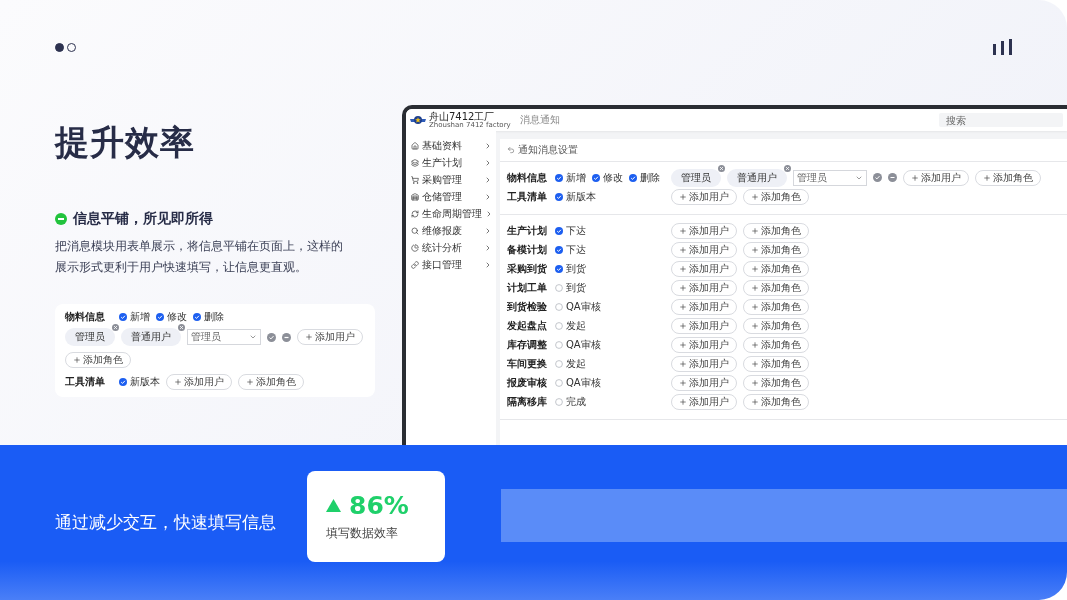 The width and height of the screenshot is (1067, 600). What do you see at coordinates (527, 401) in the screenshot?
I see `row-label: 隔离移库` at bounding box center [527, 401].